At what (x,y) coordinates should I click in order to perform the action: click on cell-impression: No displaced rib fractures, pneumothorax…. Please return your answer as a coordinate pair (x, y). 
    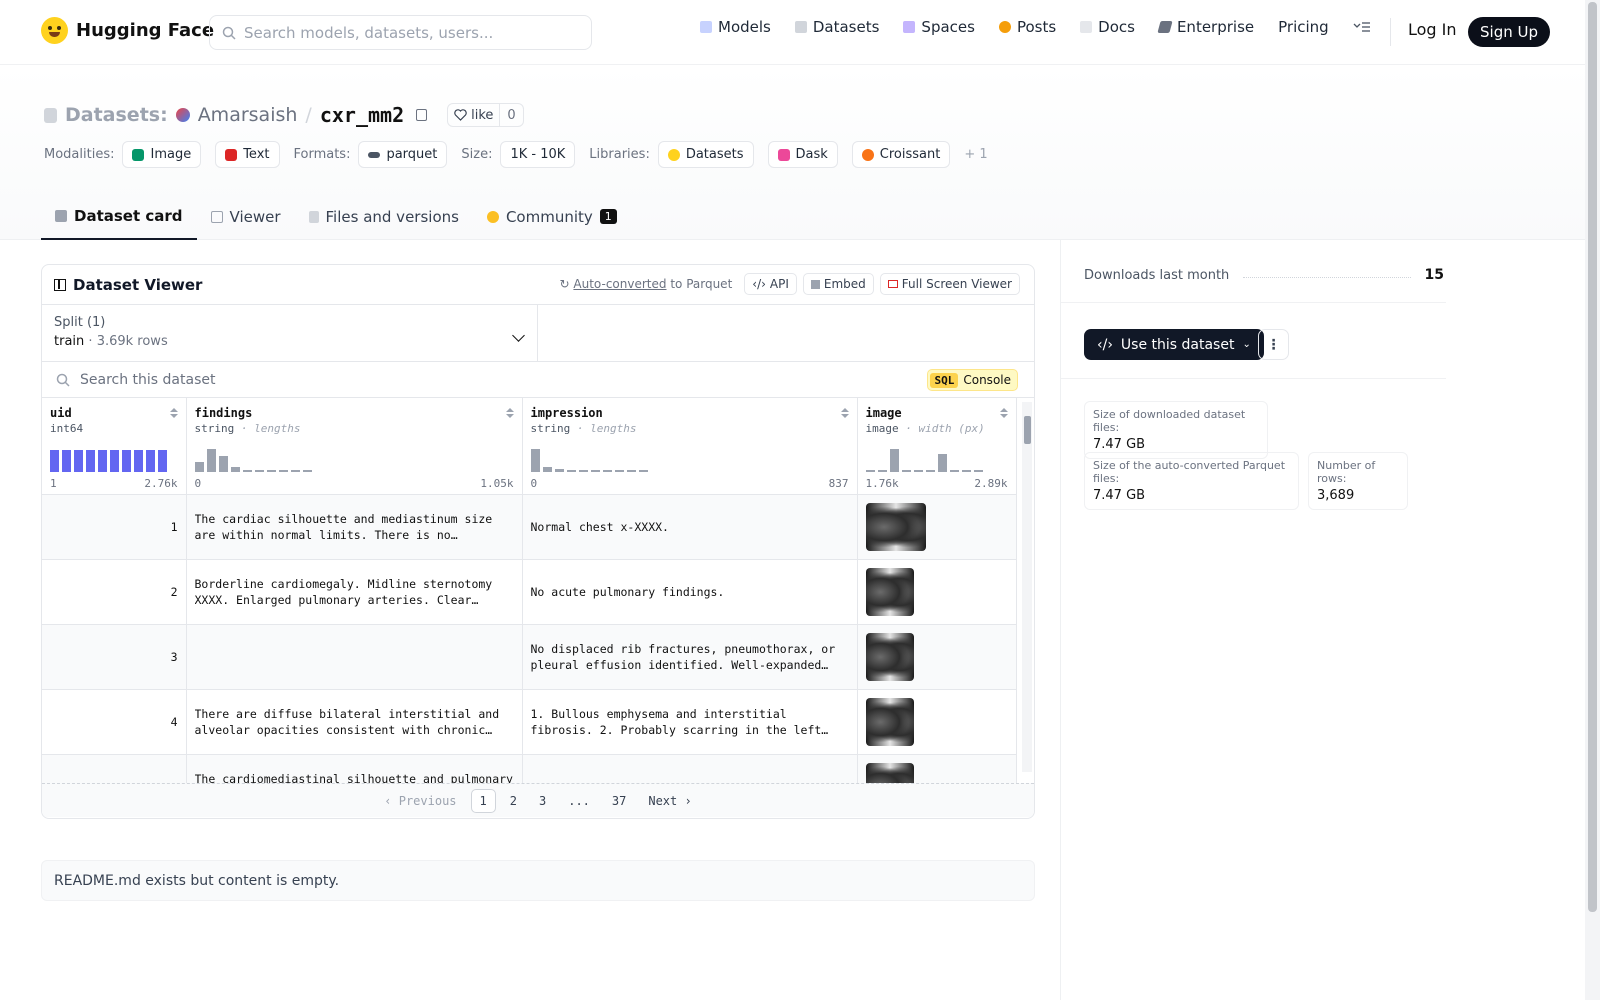
    Looking at the image, I should click on (690, 657).